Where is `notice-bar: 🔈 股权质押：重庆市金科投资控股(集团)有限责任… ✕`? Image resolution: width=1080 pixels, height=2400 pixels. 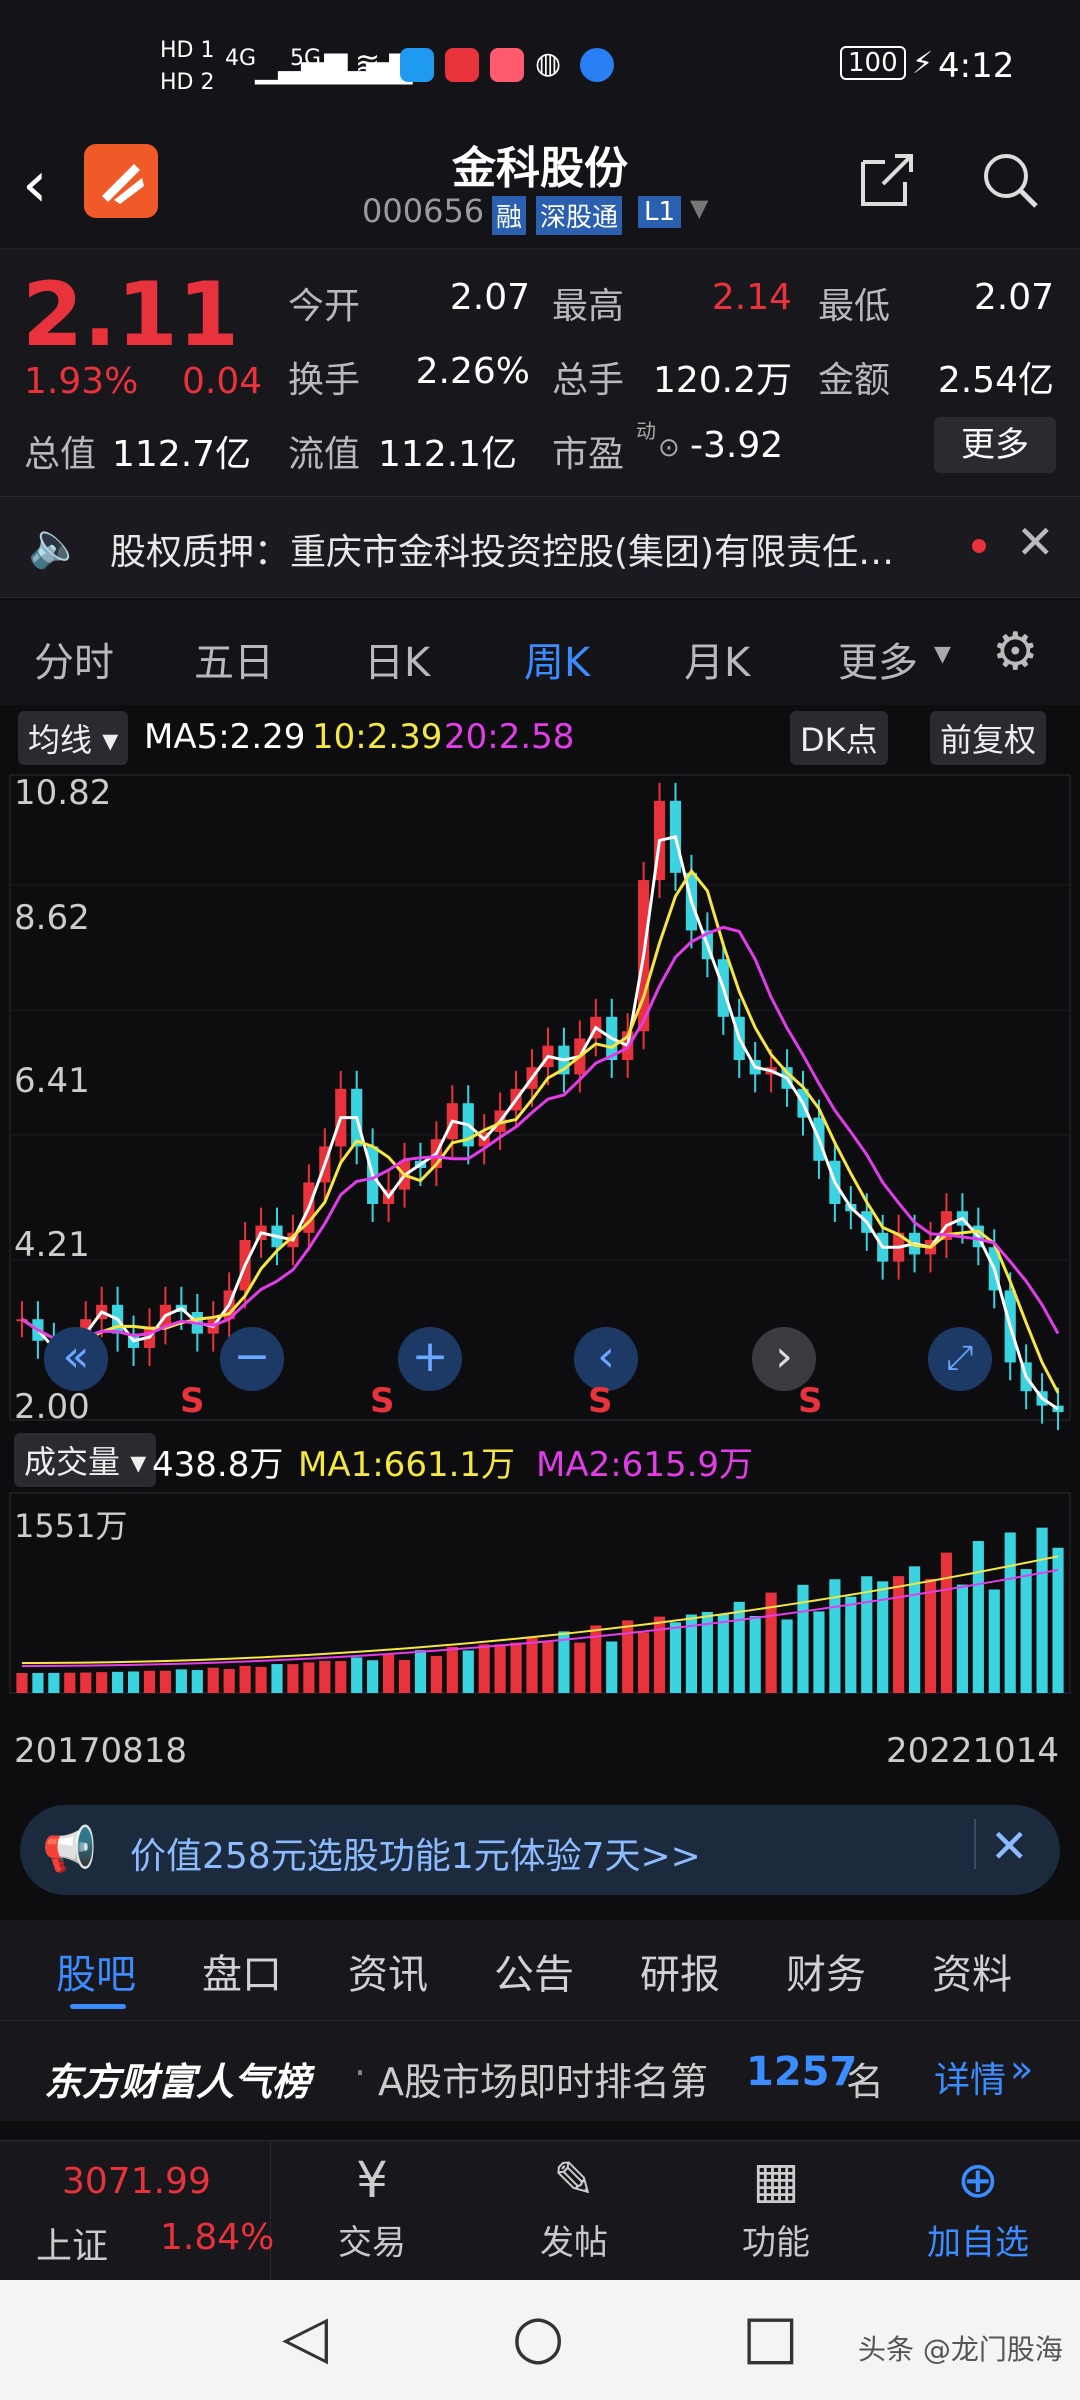 notice-bar: 🔈 股权质押：重庆市金科投资控股(集团)有限责任… ✕ is located at coordinates (540, 547).